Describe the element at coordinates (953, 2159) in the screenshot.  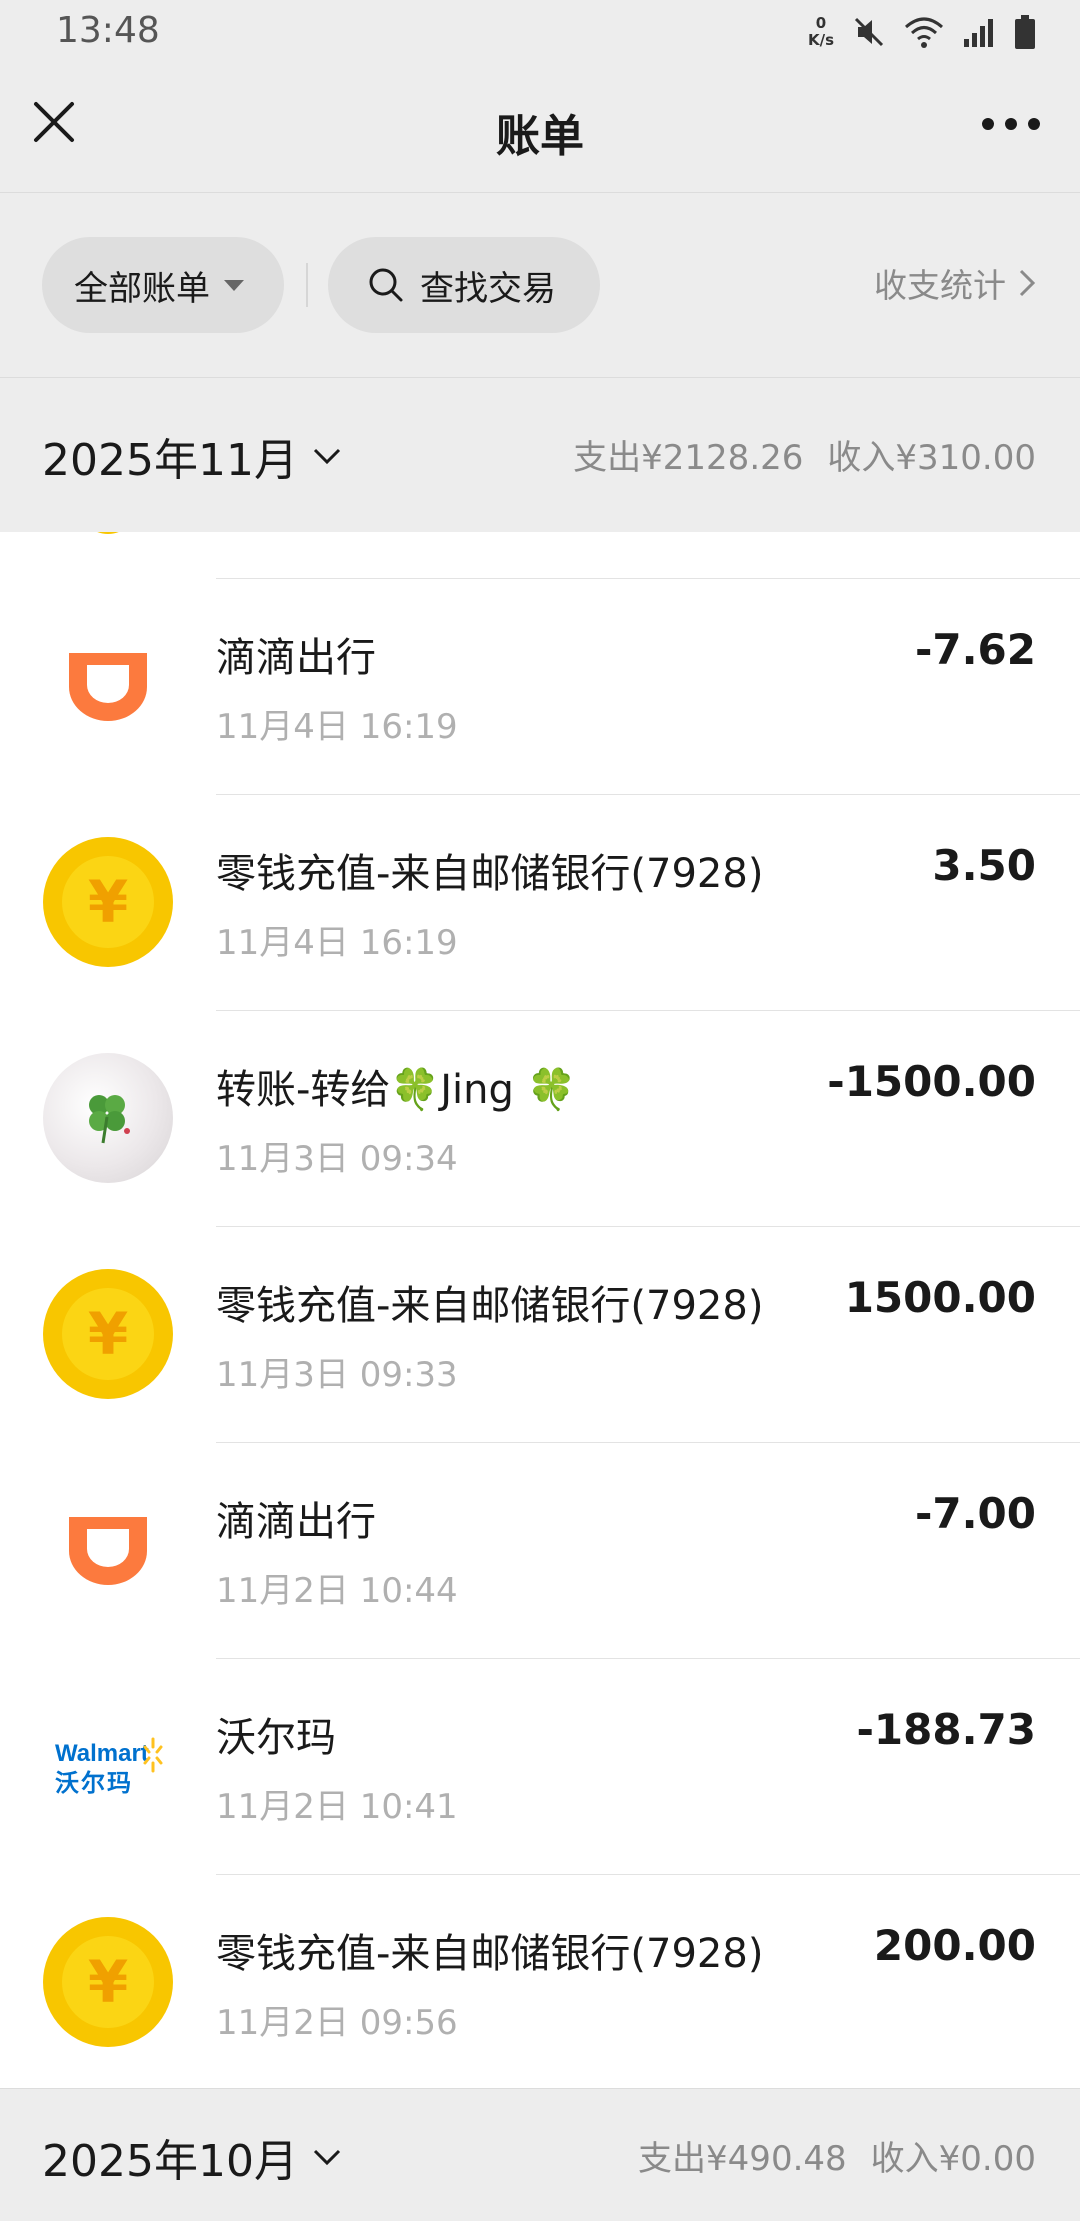
I see `month-income: 收入¥0.00` at that location.